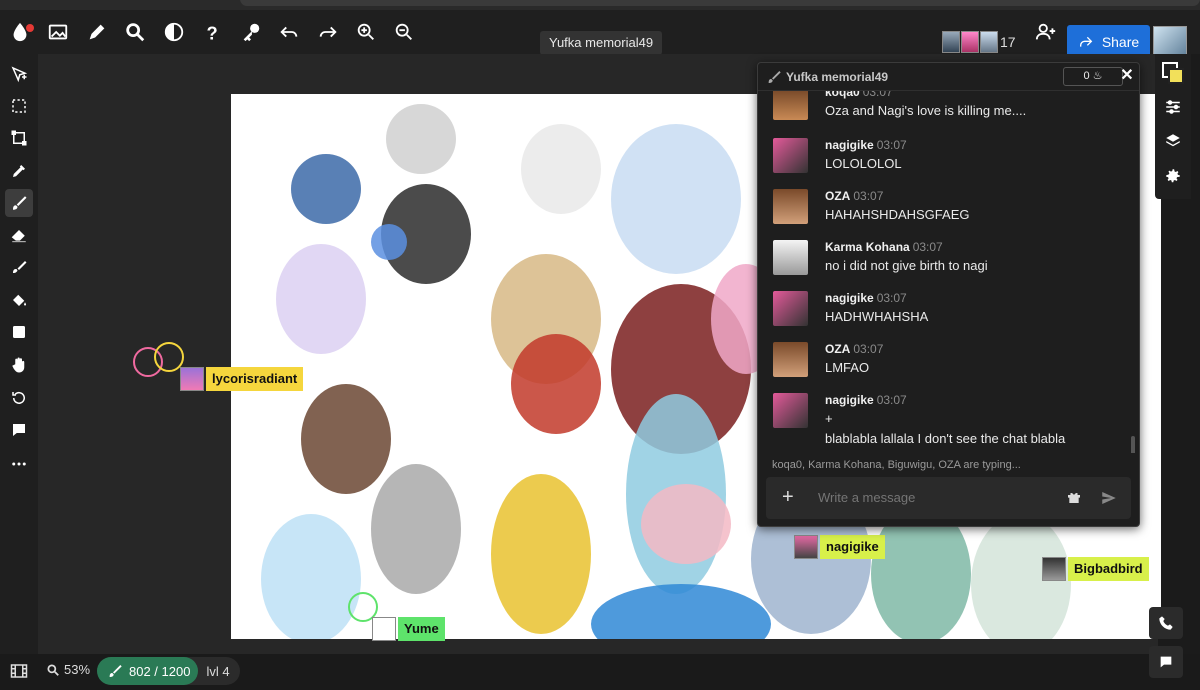 This screenshot has width=1200, height=690. I want to click on author-name: koqa0, so click(842, 95).